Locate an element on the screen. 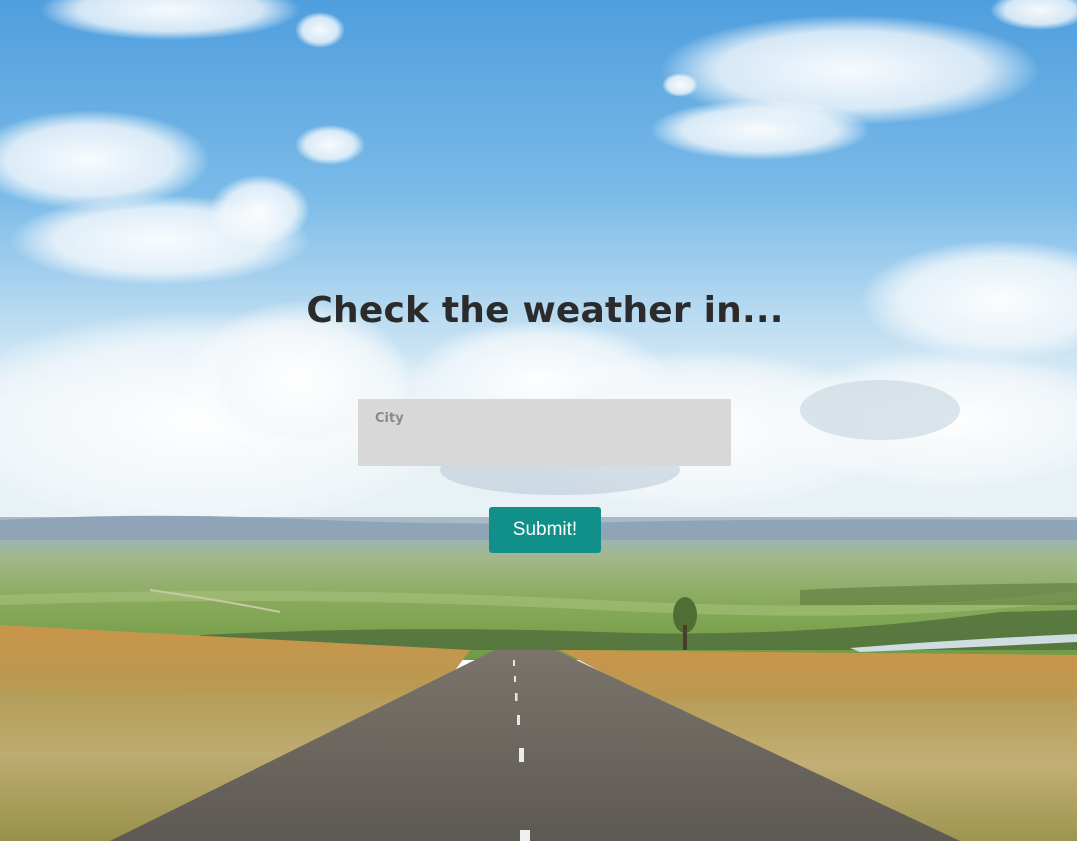 This screenshot has height=841, width=1077. city-input-box is located at coordinates (544, 432).